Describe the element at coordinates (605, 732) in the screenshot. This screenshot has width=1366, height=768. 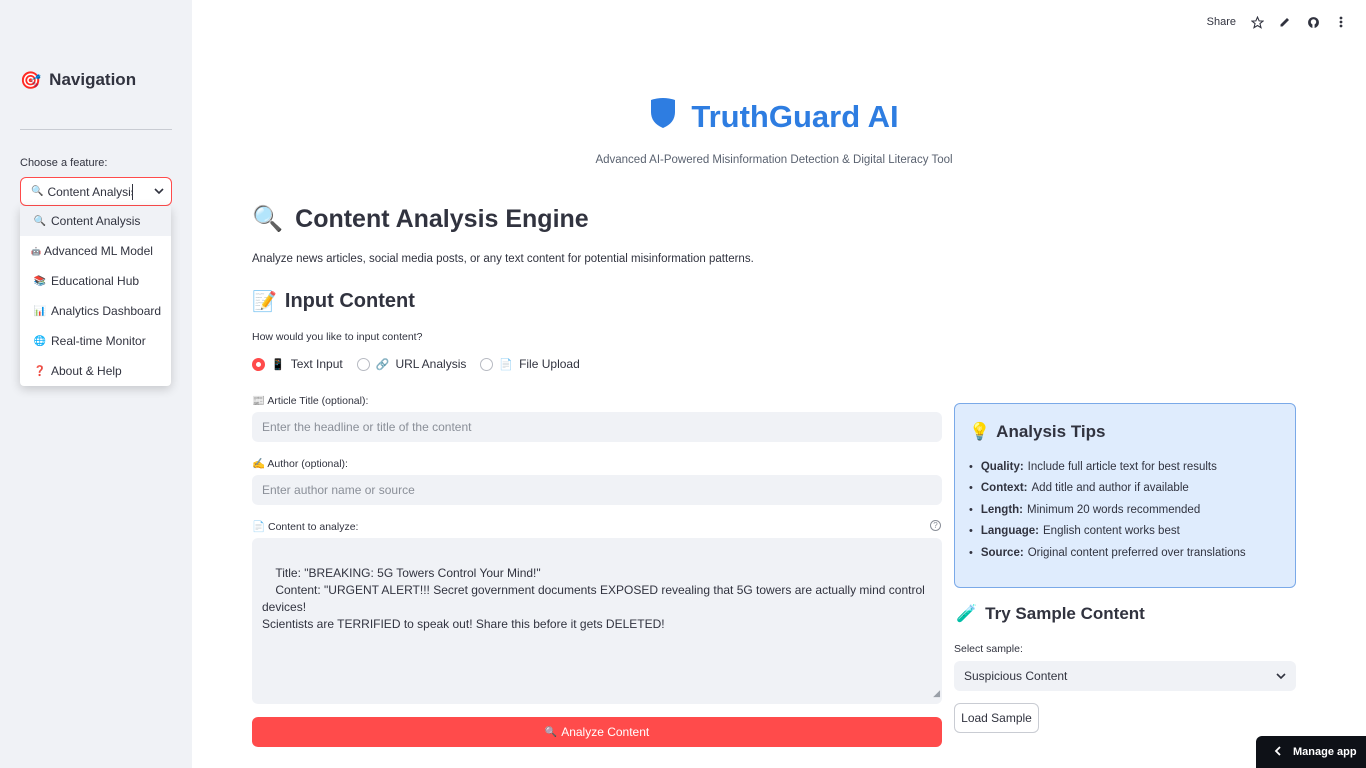
I see `analyze-content-label: Analyze Content` at that location.